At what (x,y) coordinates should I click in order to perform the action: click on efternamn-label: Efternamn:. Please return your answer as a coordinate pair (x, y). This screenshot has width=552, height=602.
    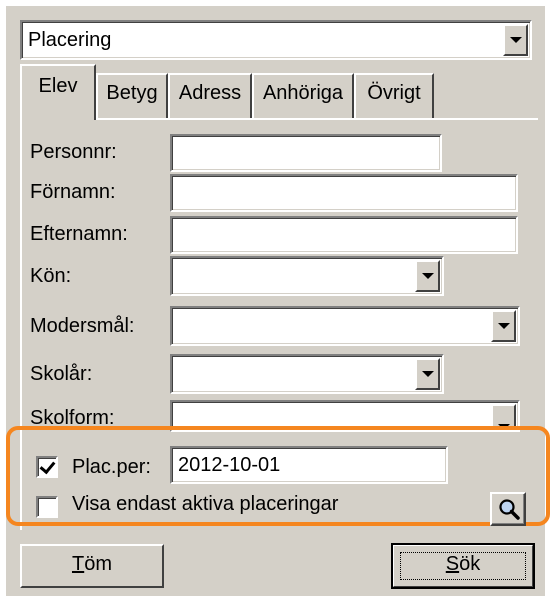
    Looking at the image, I should click on (79, 234).